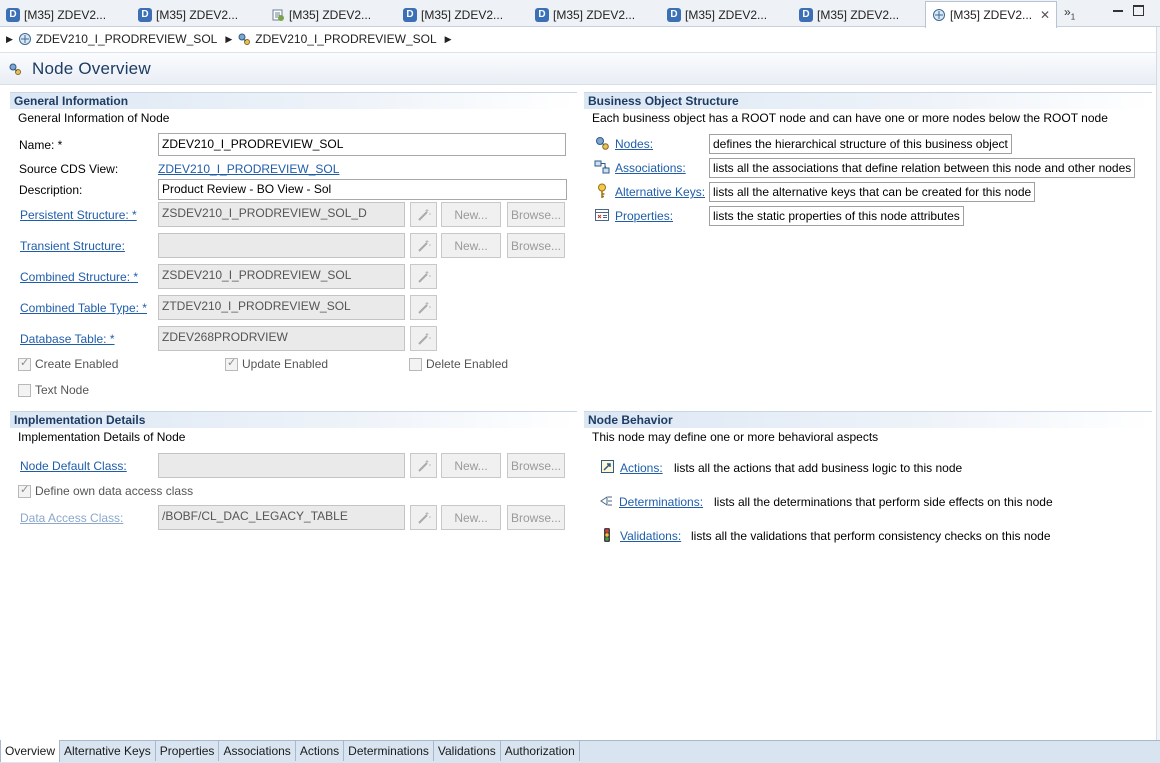  I want to click on editor-tab-8-active: [M35] ZDEV2... ✕, so click(991, 14).